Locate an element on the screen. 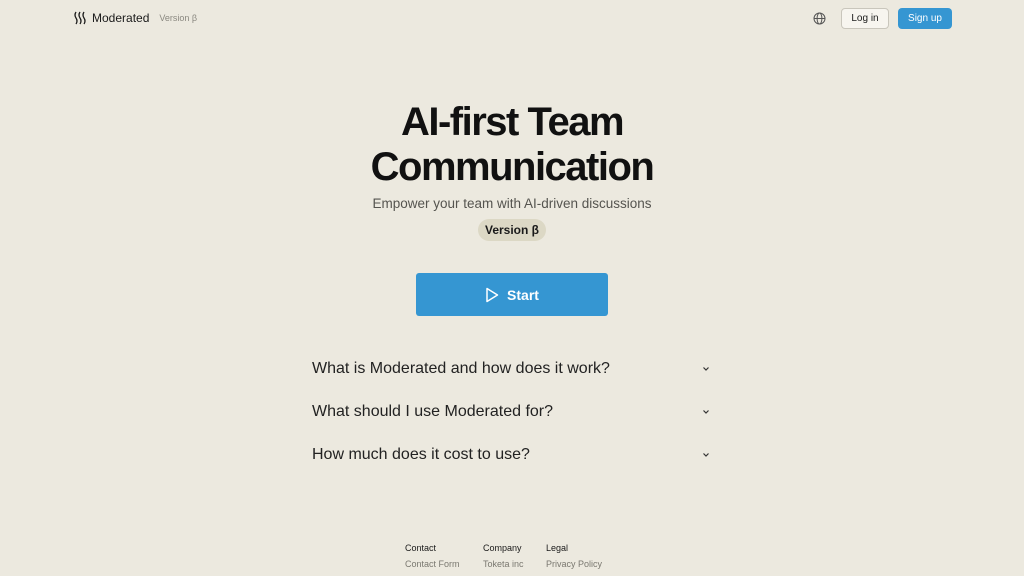 This screenshot has height=576, width=1024. faq-question: How much does it cost to use? is located at coordinates (421, 454).